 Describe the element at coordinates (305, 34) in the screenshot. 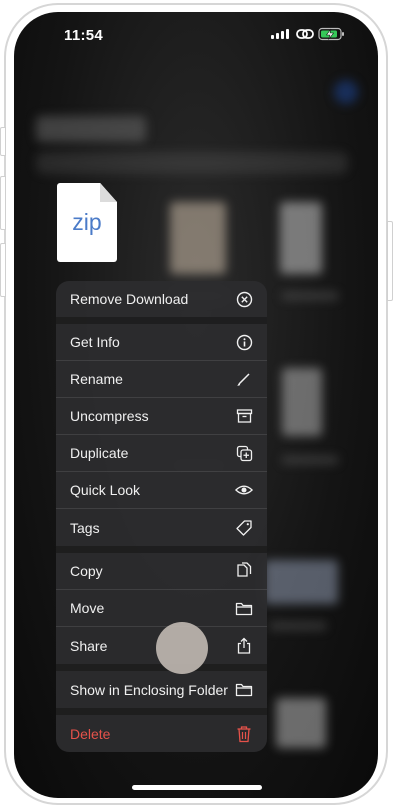

I see `personal-hotspot-icon` at that location.